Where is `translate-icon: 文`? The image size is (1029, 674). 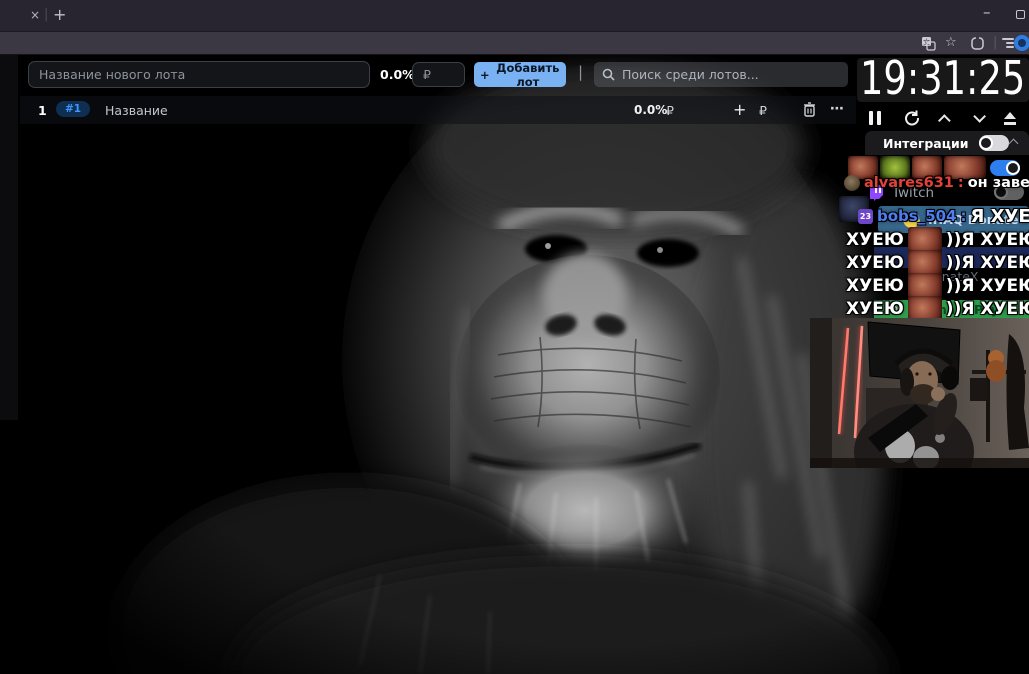 translate-icon: 文 is located at coordinates (928, 43).